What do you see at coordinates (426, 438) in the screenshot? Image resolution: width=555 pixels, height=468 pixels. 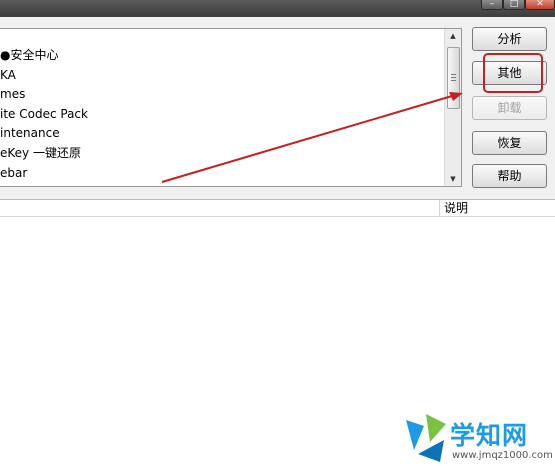 I see `watermark-logo-icon` at bounding box center [426, 438].